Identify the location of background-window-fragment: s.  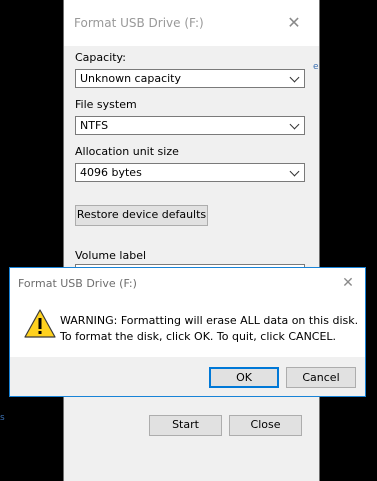
(2, 418).